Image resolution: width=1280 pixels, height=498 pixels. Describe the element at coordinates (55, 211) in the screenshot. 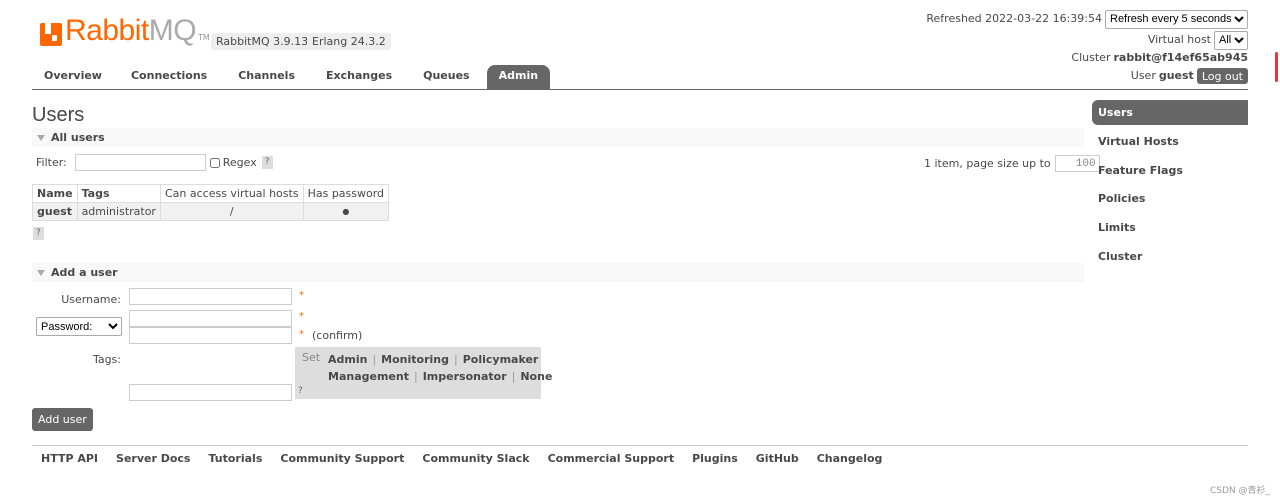

I see `user-name-cell: guest` at that location.